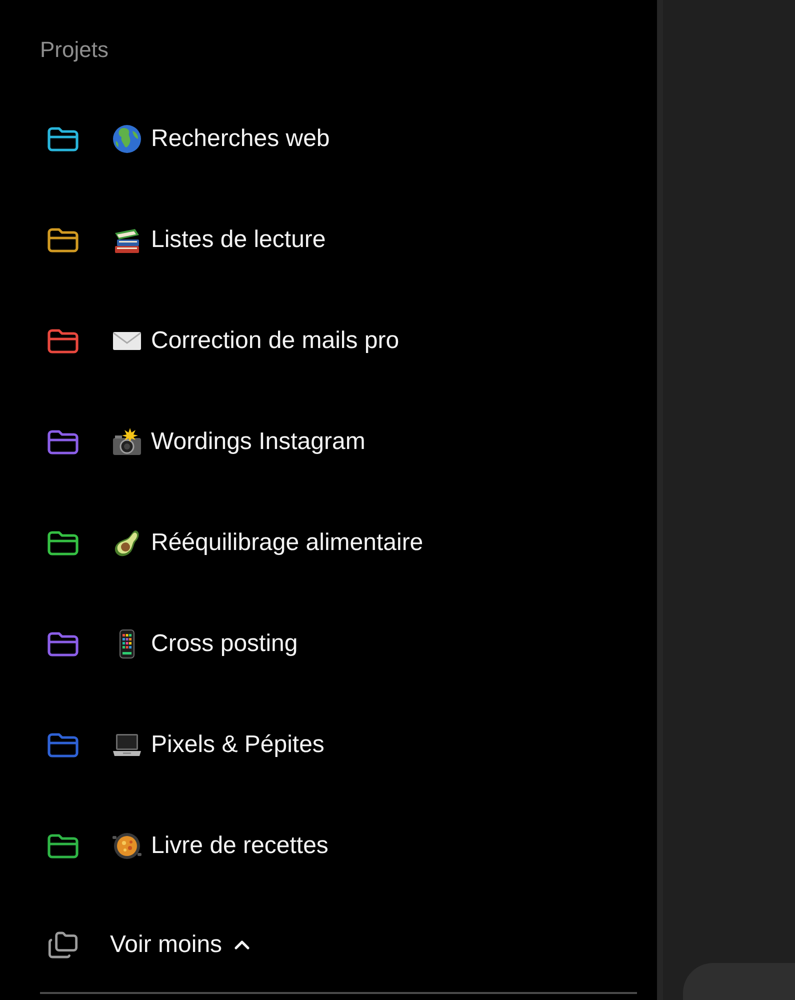 The width and height of the screenshot is (795, 1000). I want to click on project-name: Cross posting, so click(224, 643).